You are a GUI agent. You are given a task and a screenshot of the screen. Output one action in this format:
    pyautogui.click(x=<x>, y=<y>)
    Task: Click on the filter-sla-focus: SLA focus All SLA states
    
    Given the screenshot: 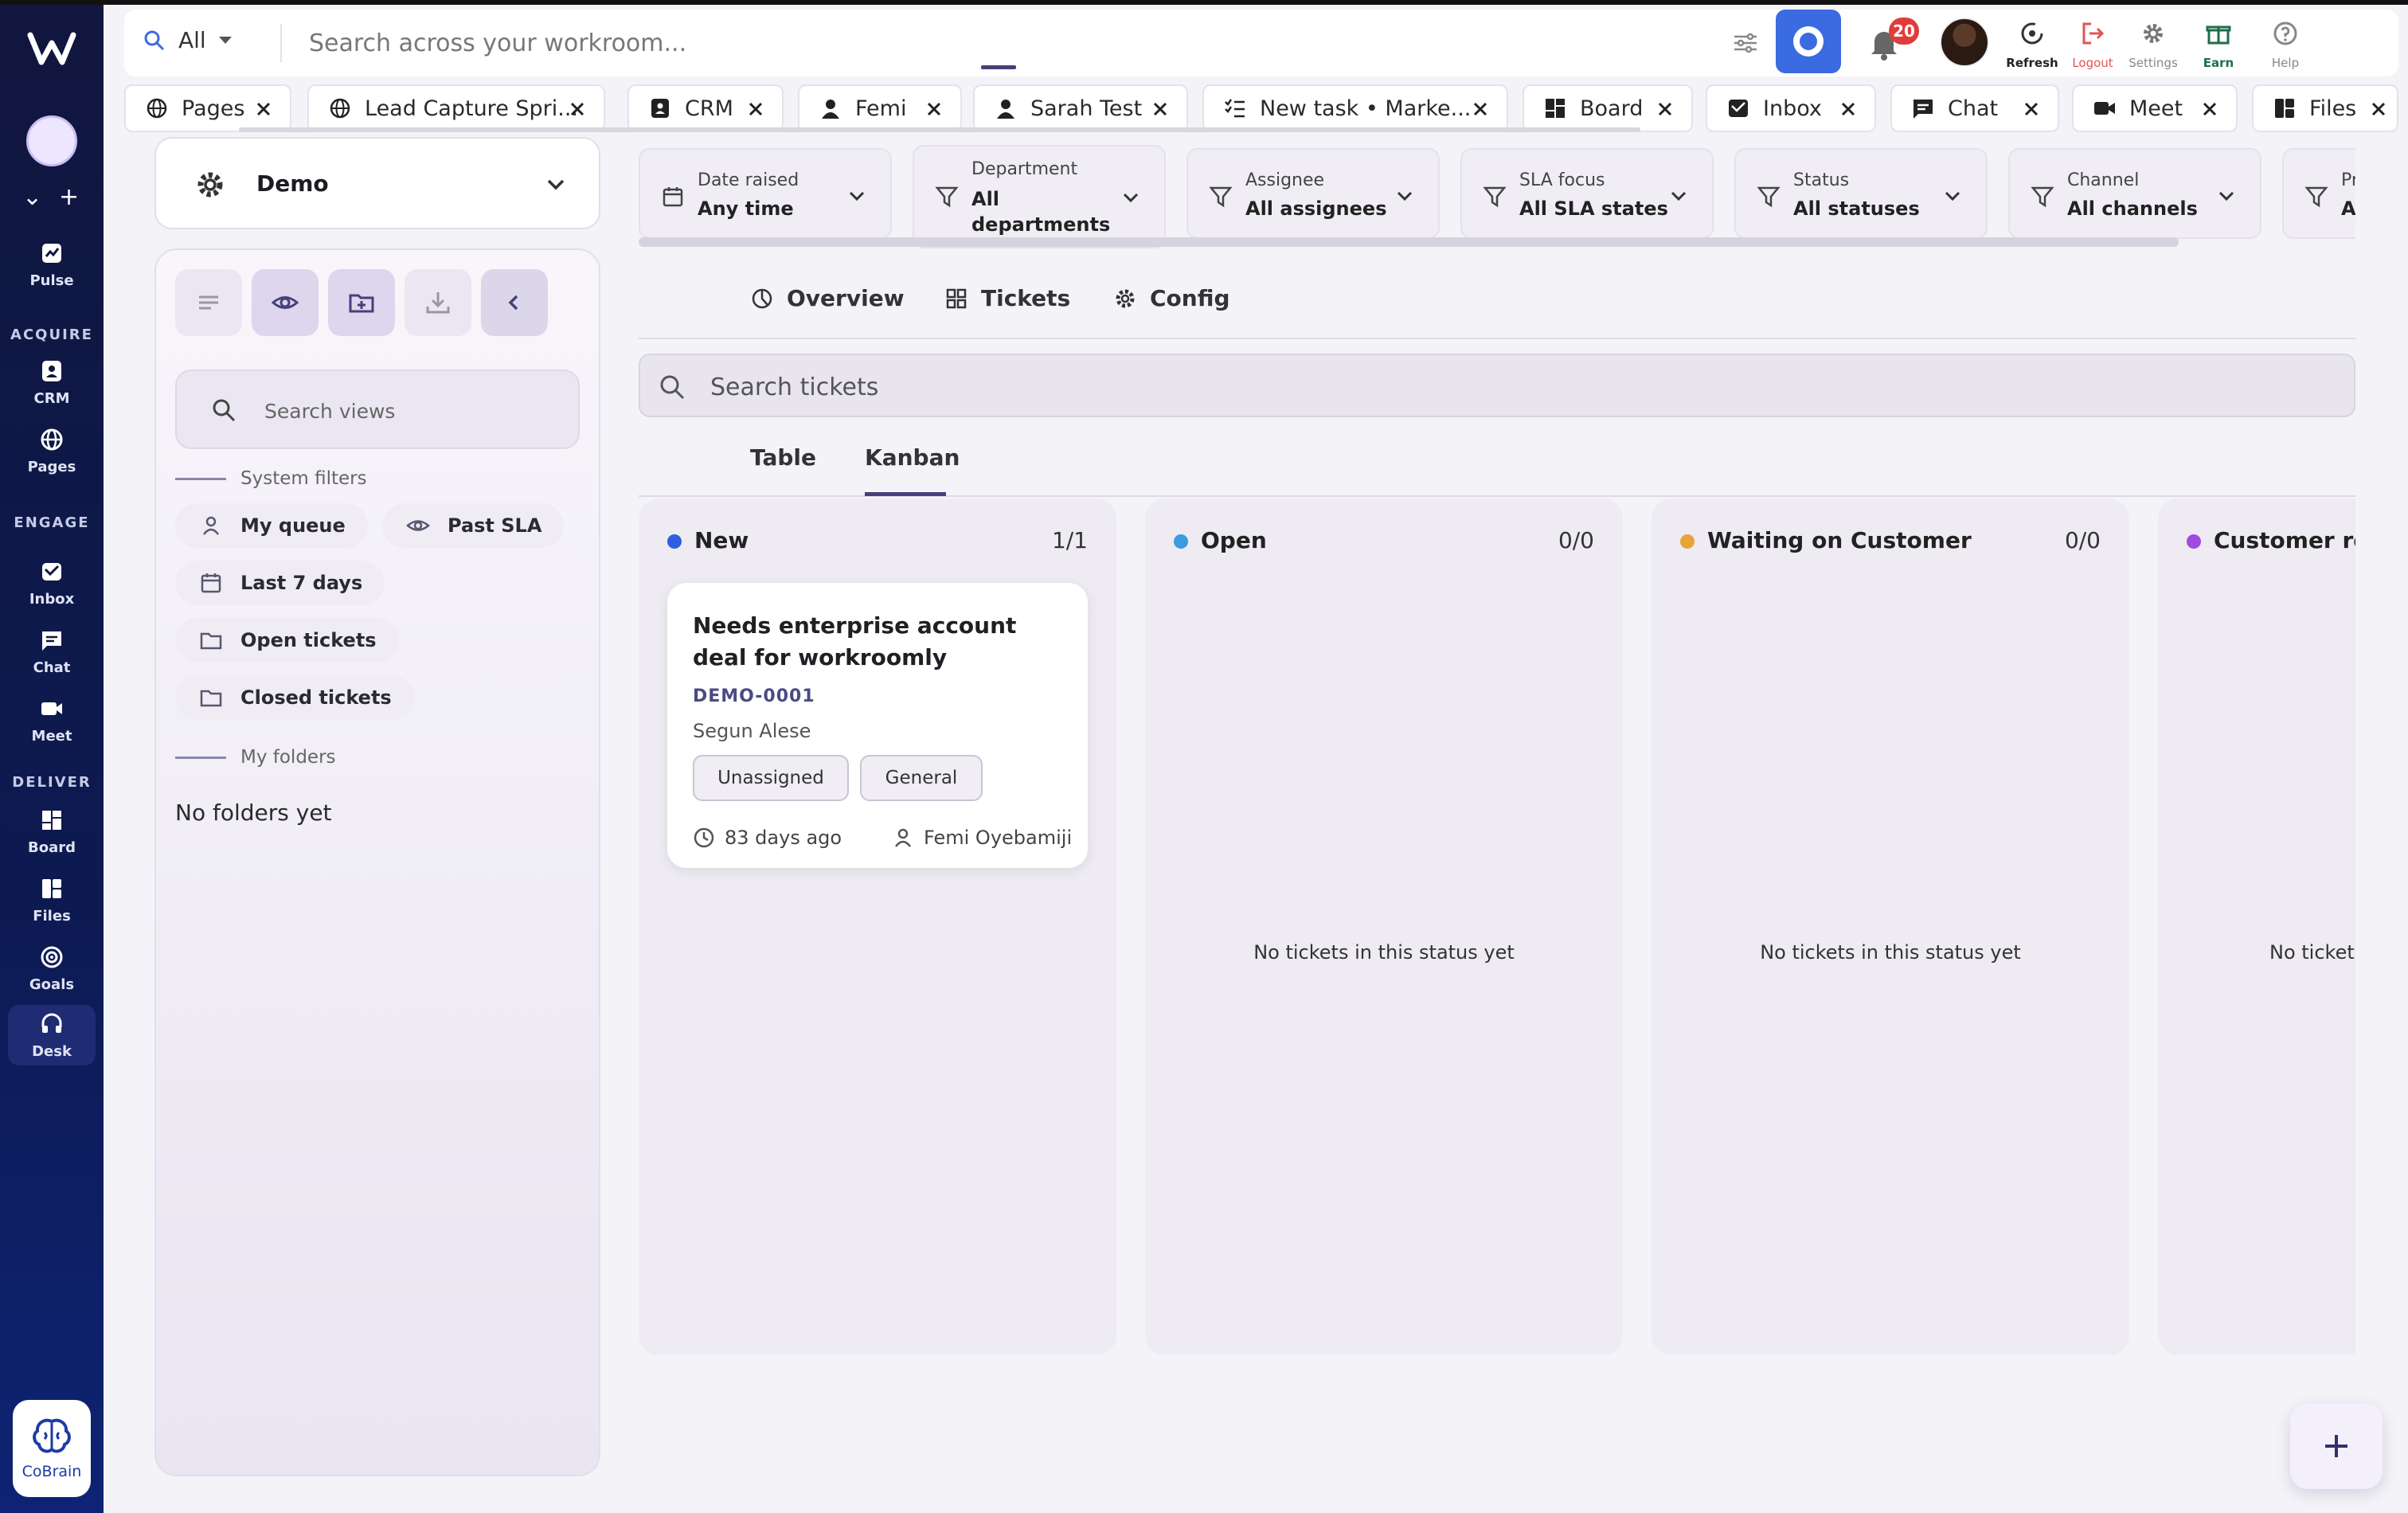 What is the action you would take?
    pyautogui.click(x=1587, y=193)
    